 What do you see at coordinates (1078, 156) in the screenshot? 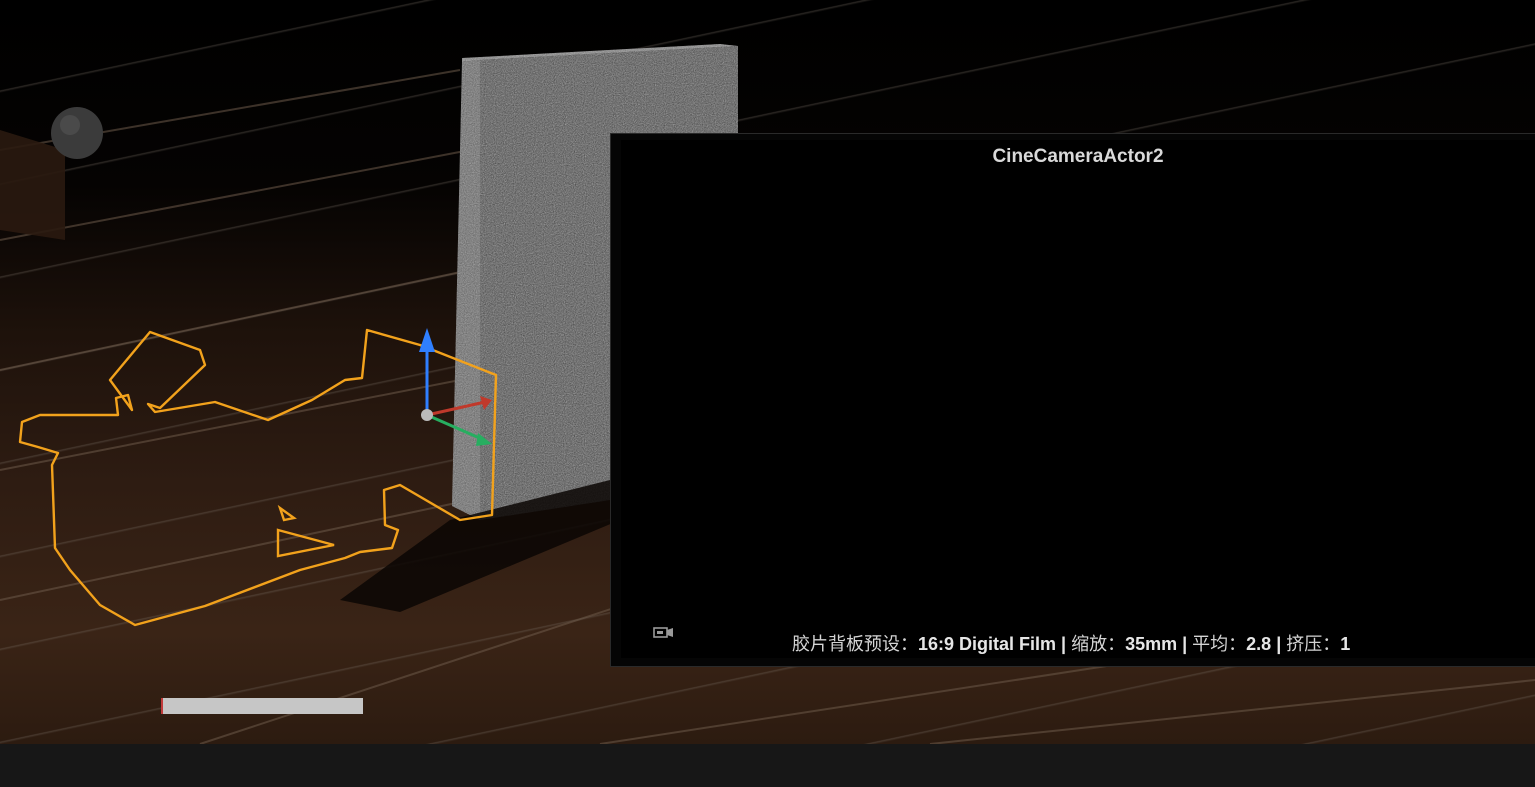
I see `camera-preview-title: CineCameraActor2` at bounding box center [1078, 156].